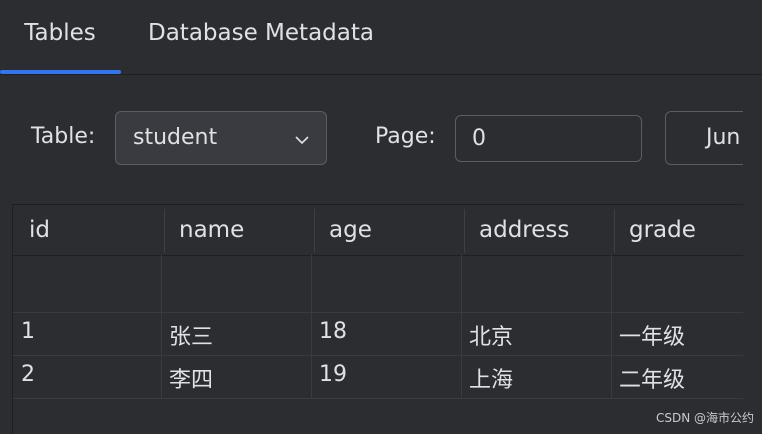  I want to click on tab-database-metadata: Database Metadata, so click(261, 36).